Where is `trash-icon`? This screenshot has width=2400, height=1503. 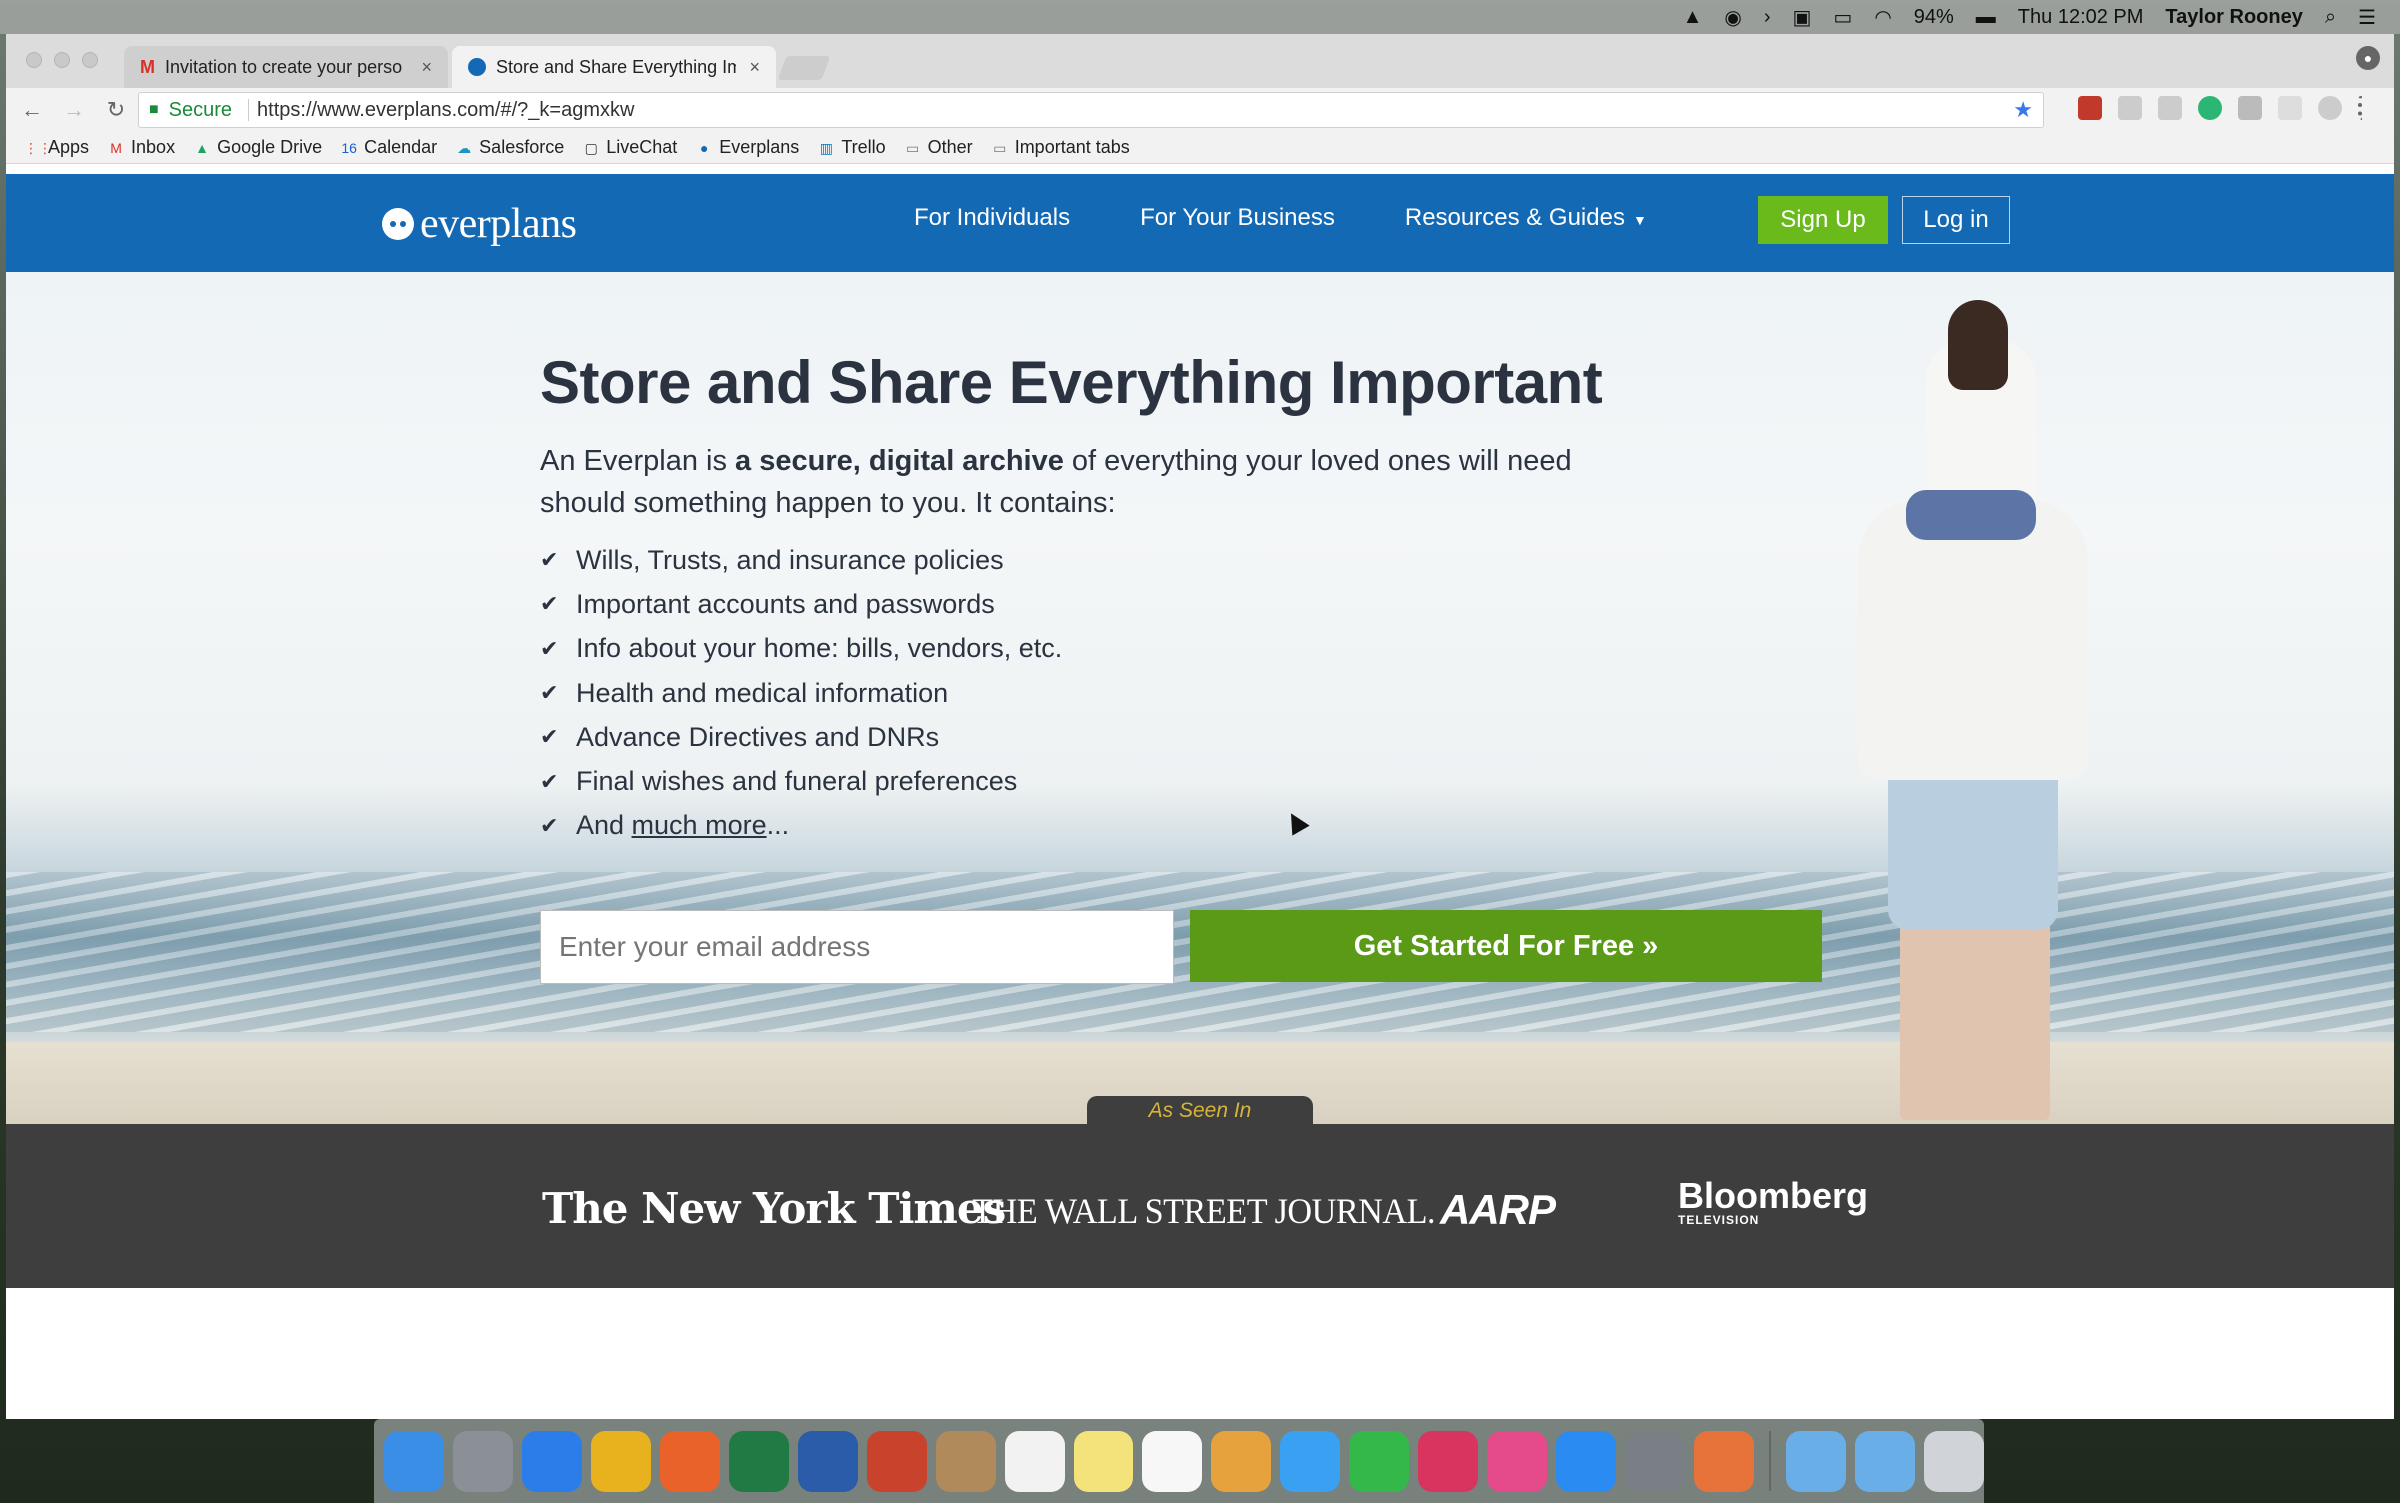
trash-icon is located at coordinates (1953, 1461).